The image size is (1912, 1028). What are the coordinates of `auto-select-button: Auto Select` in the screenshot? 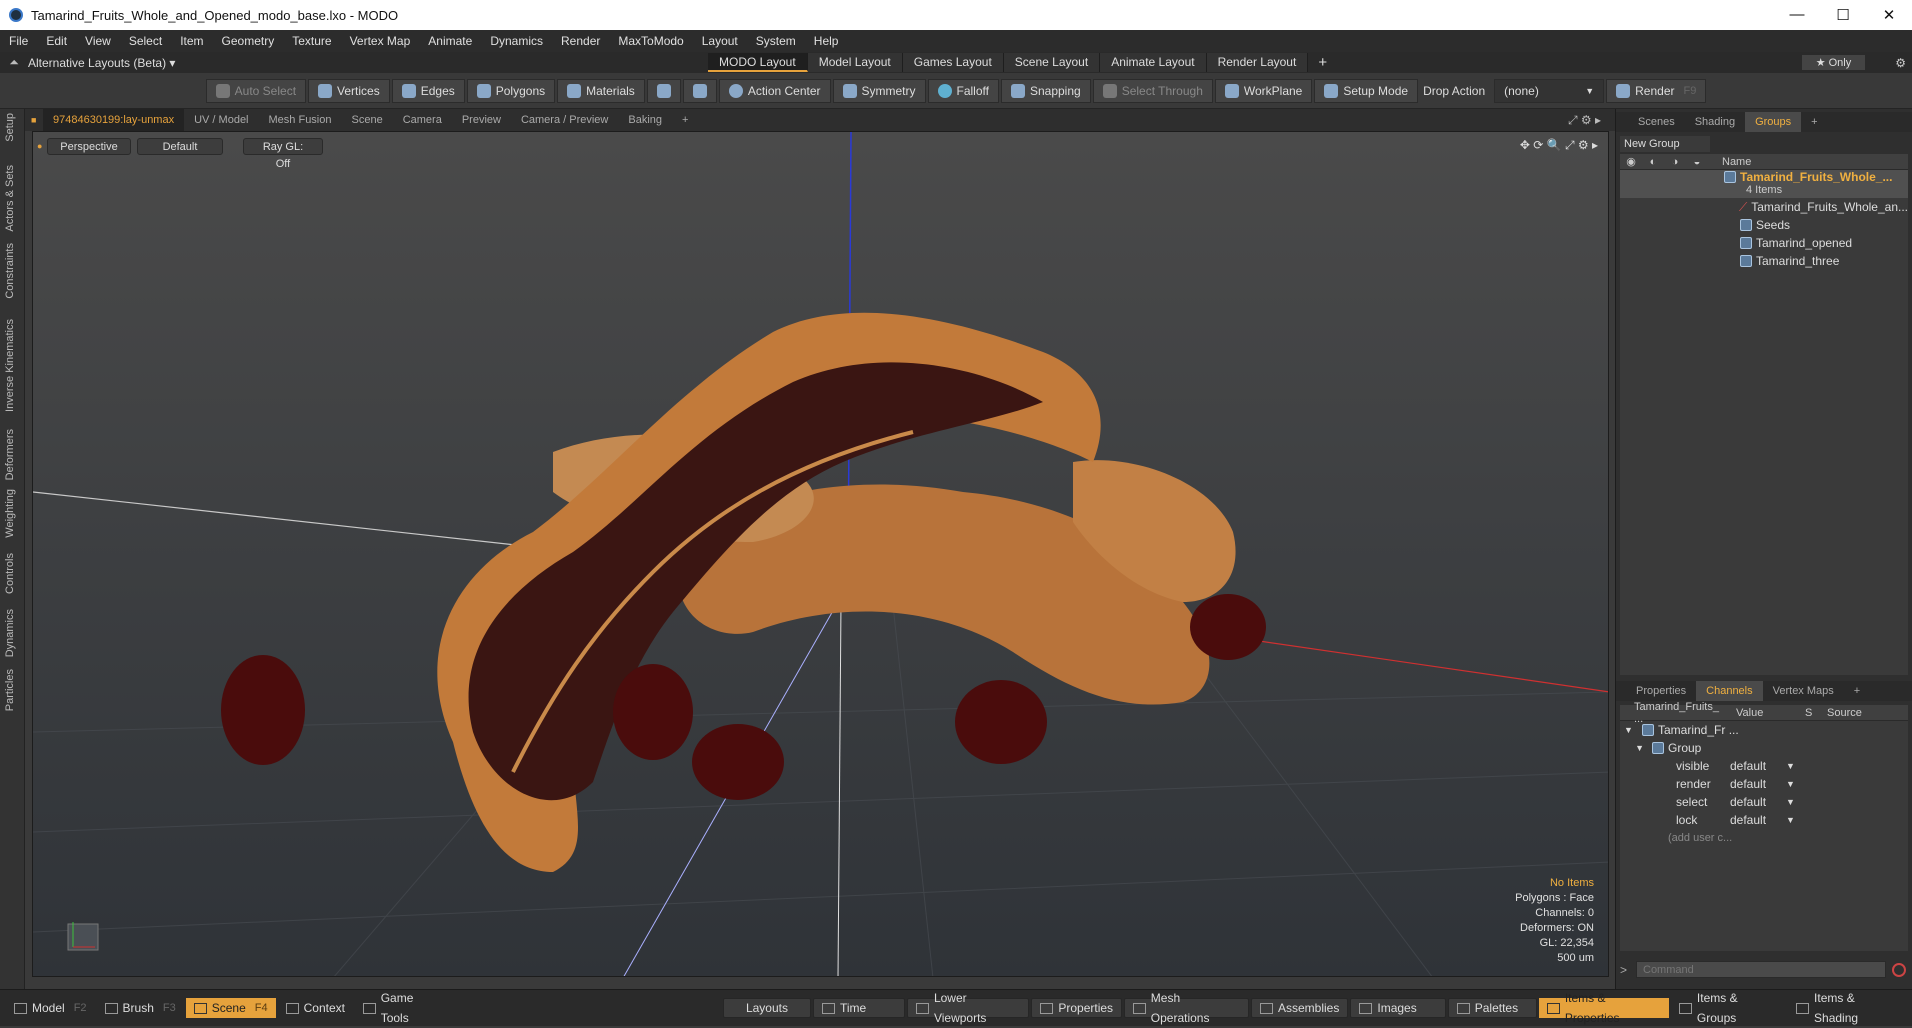 It's located at (256, 90).